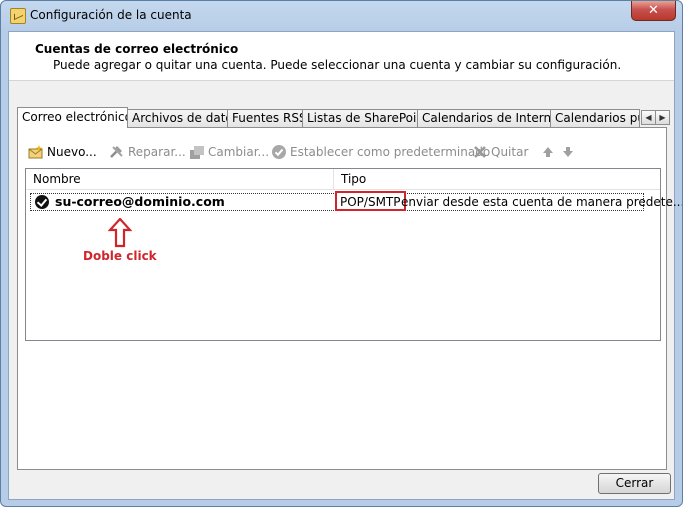  I want to click on remove-label: Quitar, so click(510, 152).